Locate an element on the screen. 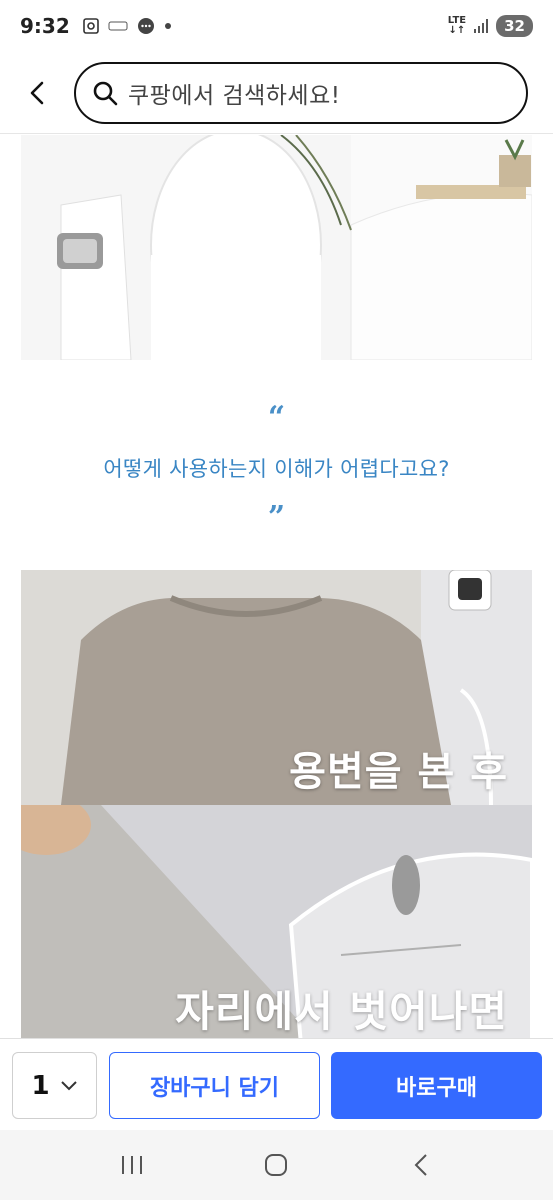 This screenshot has width=553, height=1200. chat-icon is located at coordinates (146, 26).